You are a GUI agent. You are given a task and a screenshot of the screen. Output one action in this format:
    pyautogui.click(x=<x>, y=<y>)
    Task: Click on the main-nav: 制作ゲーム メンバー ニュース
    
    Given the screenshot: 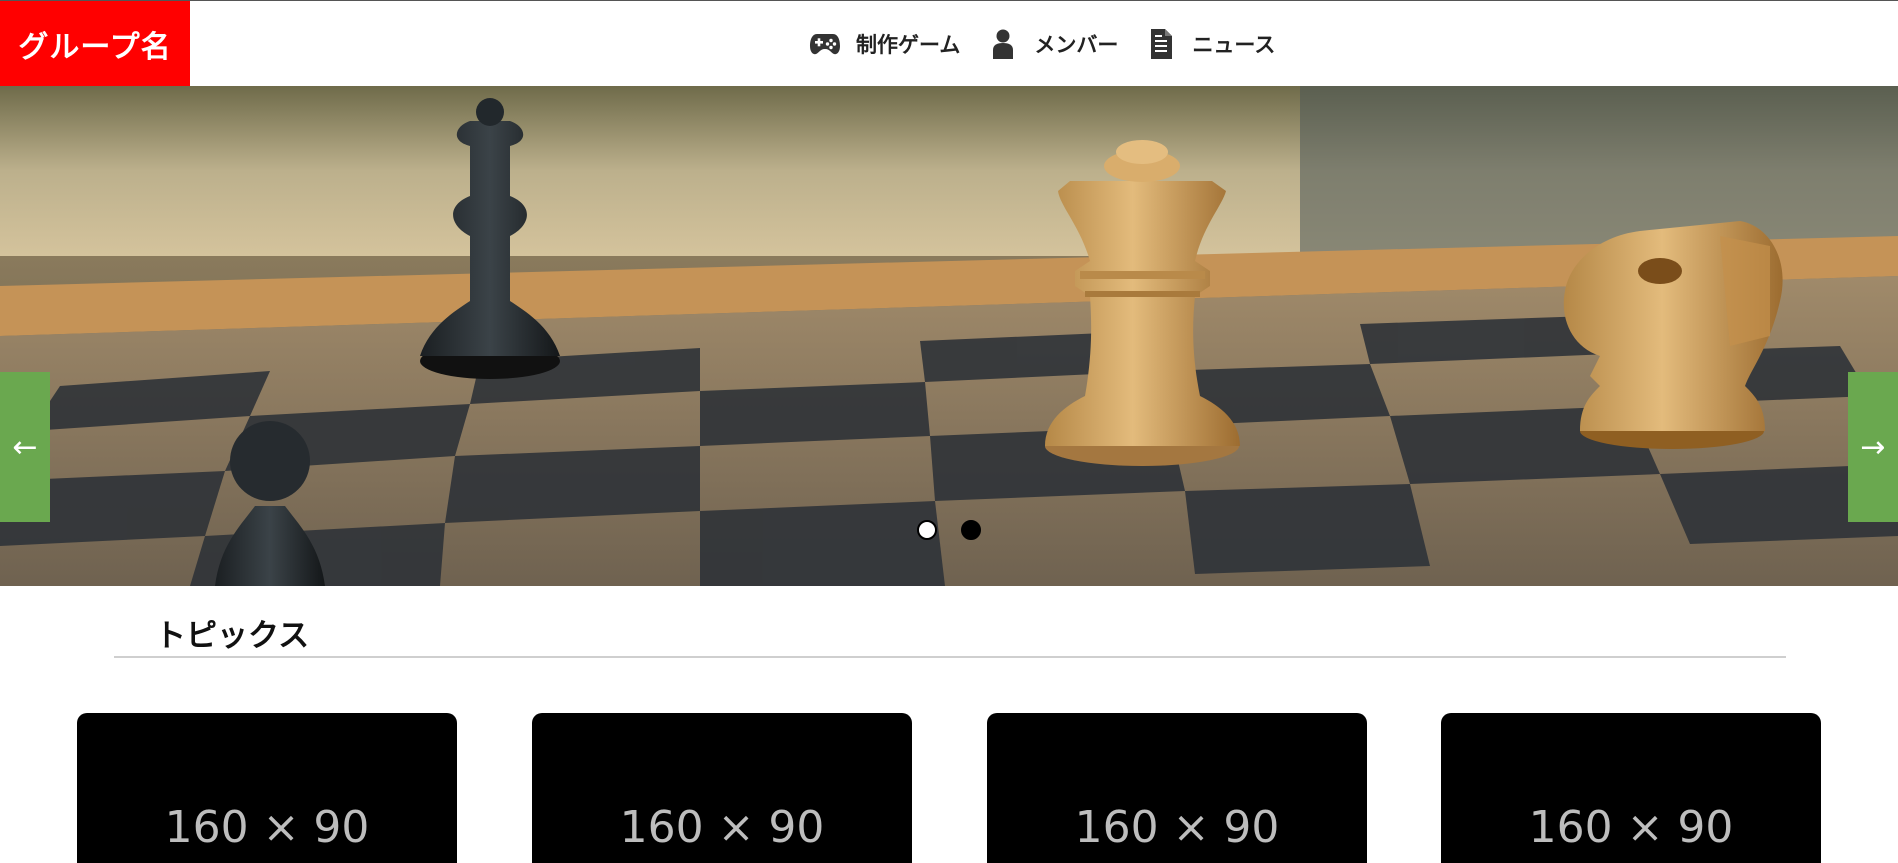 What is the action you would take?
    pyautogui.click(x=1054, y=44)
    